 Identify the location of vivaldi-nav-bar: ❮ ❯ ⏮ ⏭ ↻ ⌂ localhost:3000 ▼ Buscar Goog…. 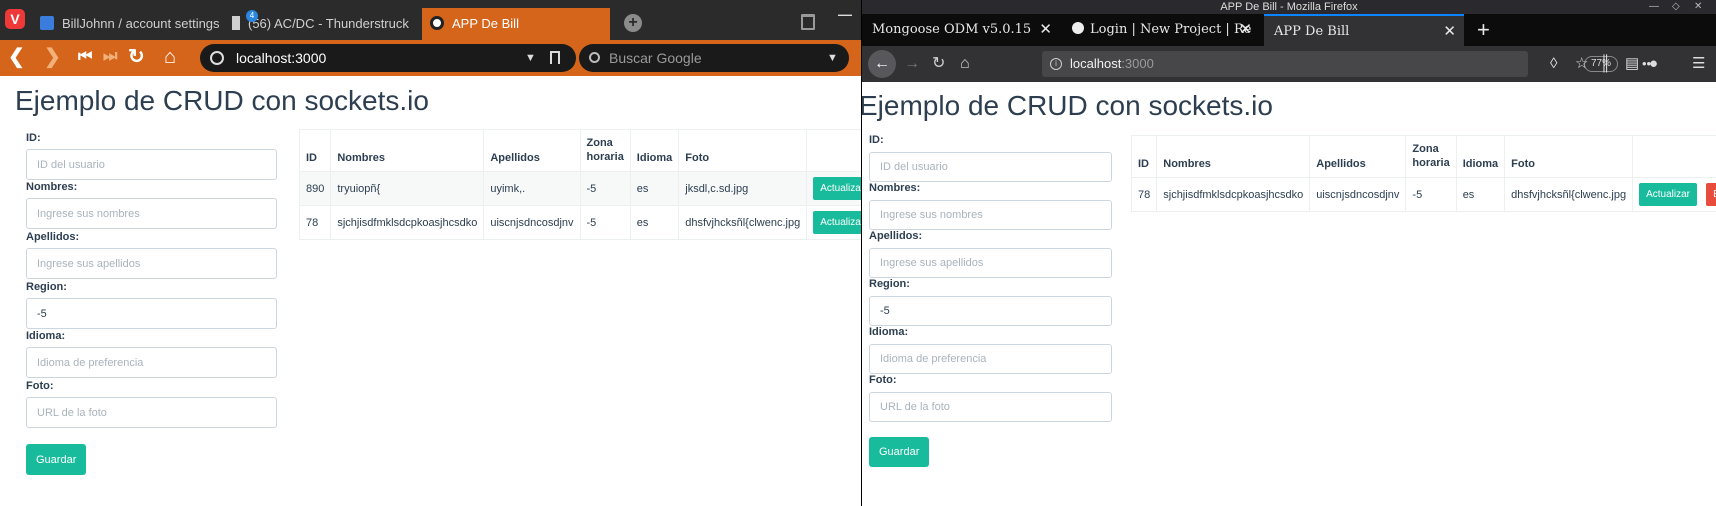
(430, 58).